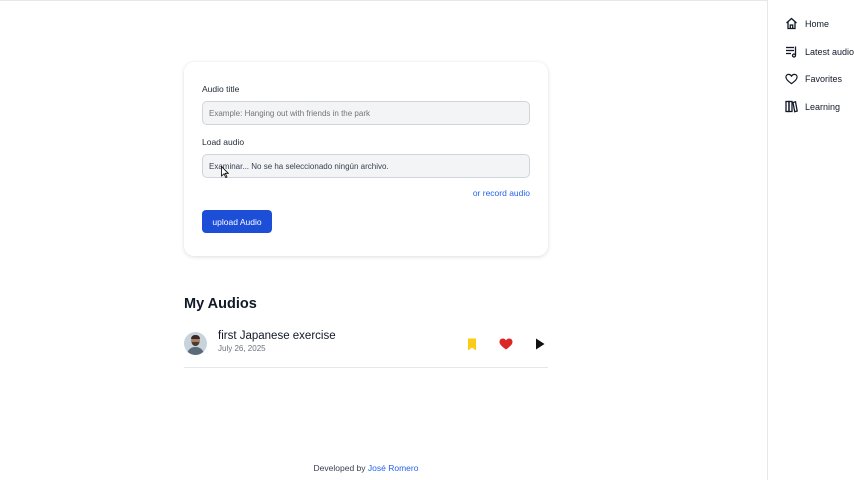  I want to click on sidebar-item-label: Home, so click(817, 23).